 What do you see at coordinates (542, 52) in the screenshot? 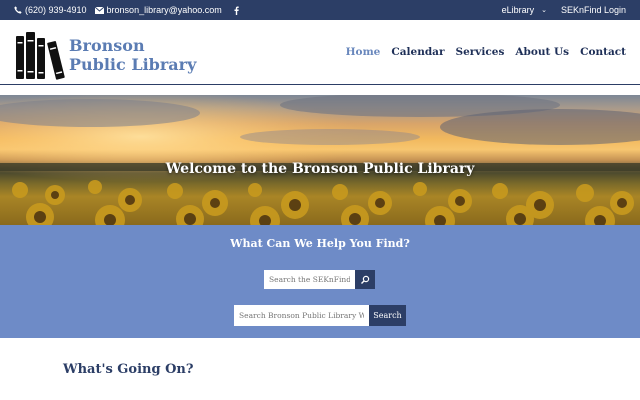
I see `nav-about-us: About Us` at bounding box center [542, 52].